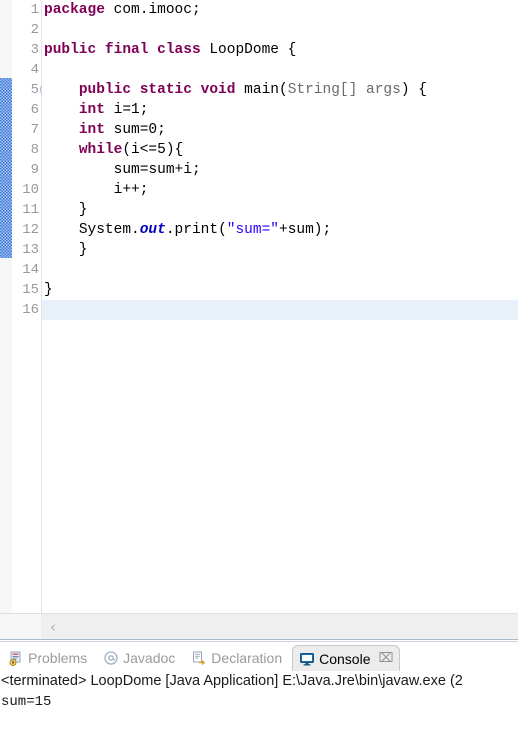 The image size is (518, 745). Describe the element at coordinates (34, 50) in the screenshot. I see `line-number: 3` at that location.